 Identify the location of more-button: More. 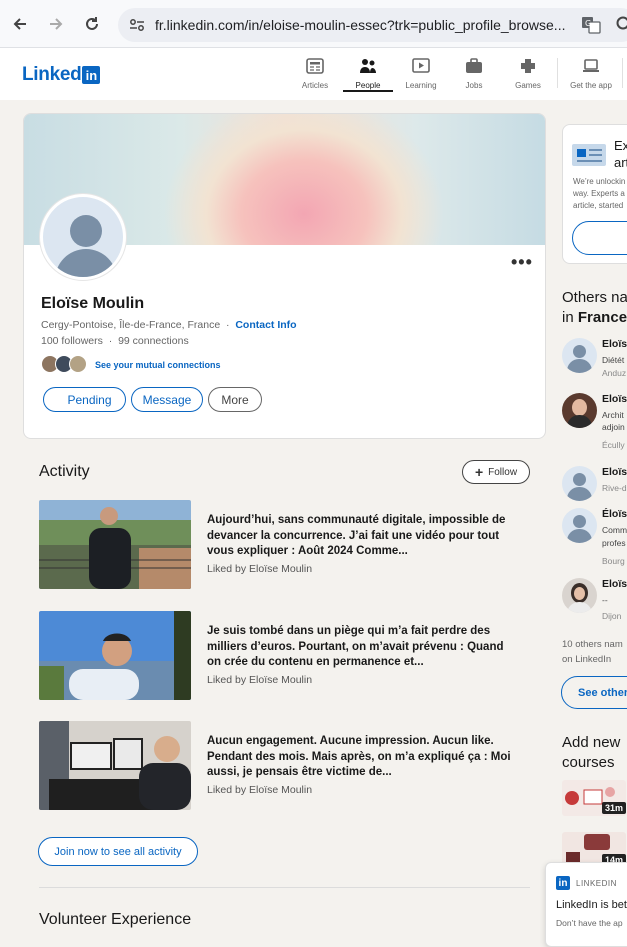
(235, 399).